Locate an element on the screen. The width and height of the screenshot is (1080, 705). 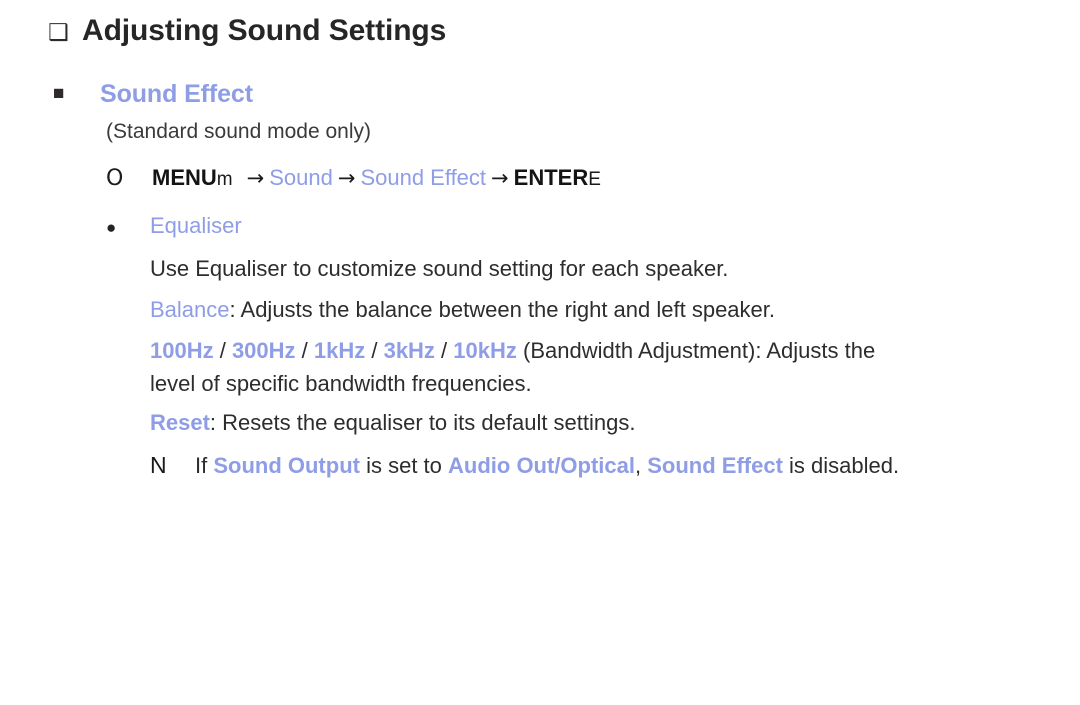
frequency-term: 3kHz is located at coordinates (409, 350).